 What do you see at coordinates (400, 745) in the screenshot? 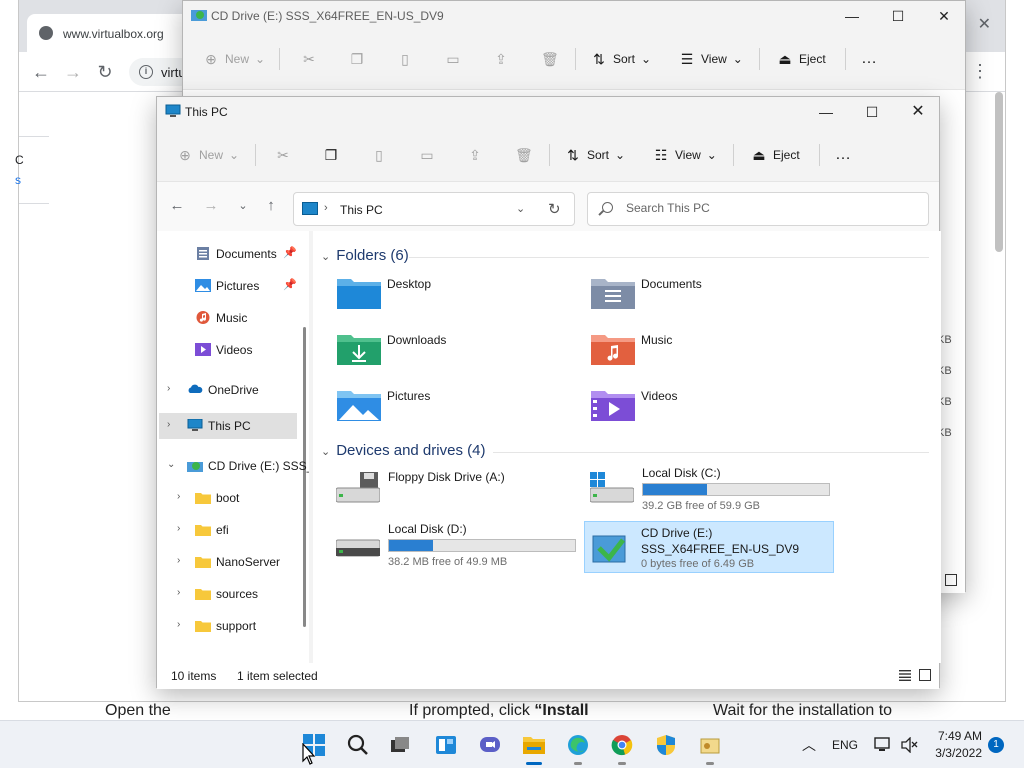
I see `task-view-button` at bounding box center [400, 745].